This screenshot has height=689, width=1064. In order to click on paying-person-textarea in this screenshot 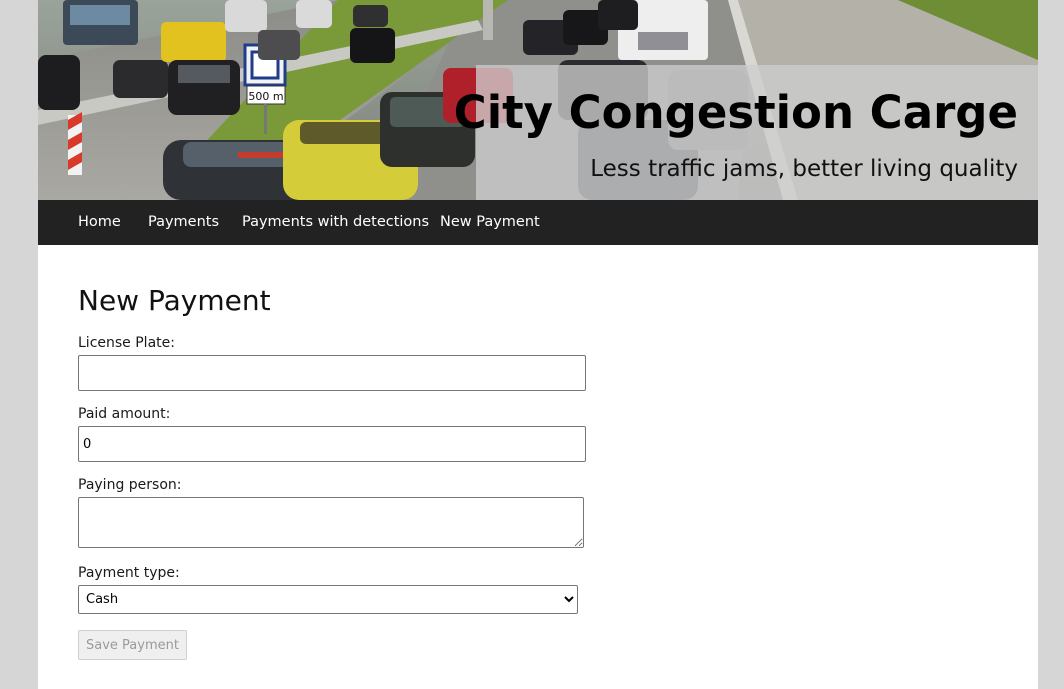, I will do `click(331, 522)`.